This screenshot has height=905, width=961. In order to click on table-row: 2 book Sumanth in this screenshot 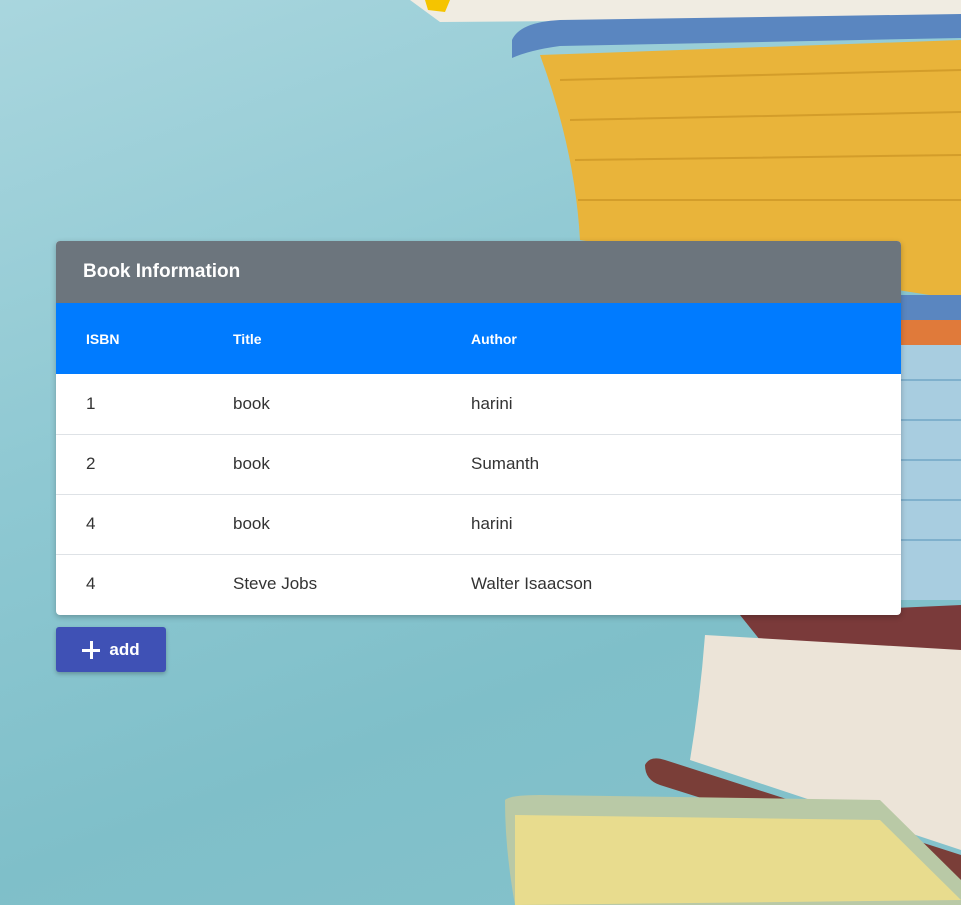, I will do `click(478, 464)`.